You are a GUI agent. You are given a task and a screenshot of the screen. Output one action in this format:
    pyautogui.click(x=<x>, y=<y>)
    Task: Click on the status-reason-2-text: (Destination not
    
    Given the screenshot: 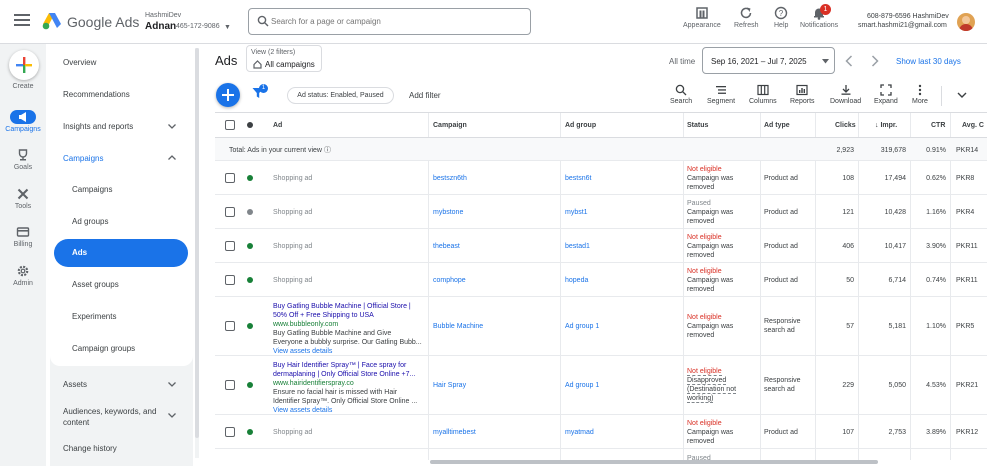 What is the action you would take?
    pyautogui.click(x=712, y=390)
    